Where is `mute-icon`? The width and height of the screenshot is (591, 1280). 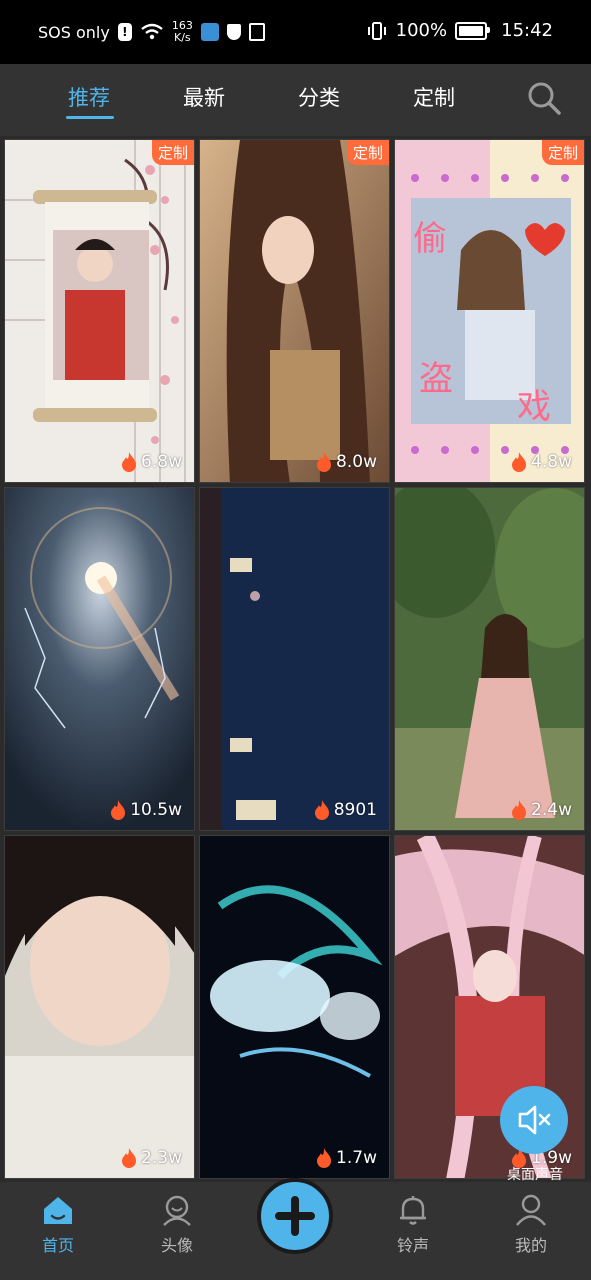 mute-icon is located at coordinates (534, 1120).